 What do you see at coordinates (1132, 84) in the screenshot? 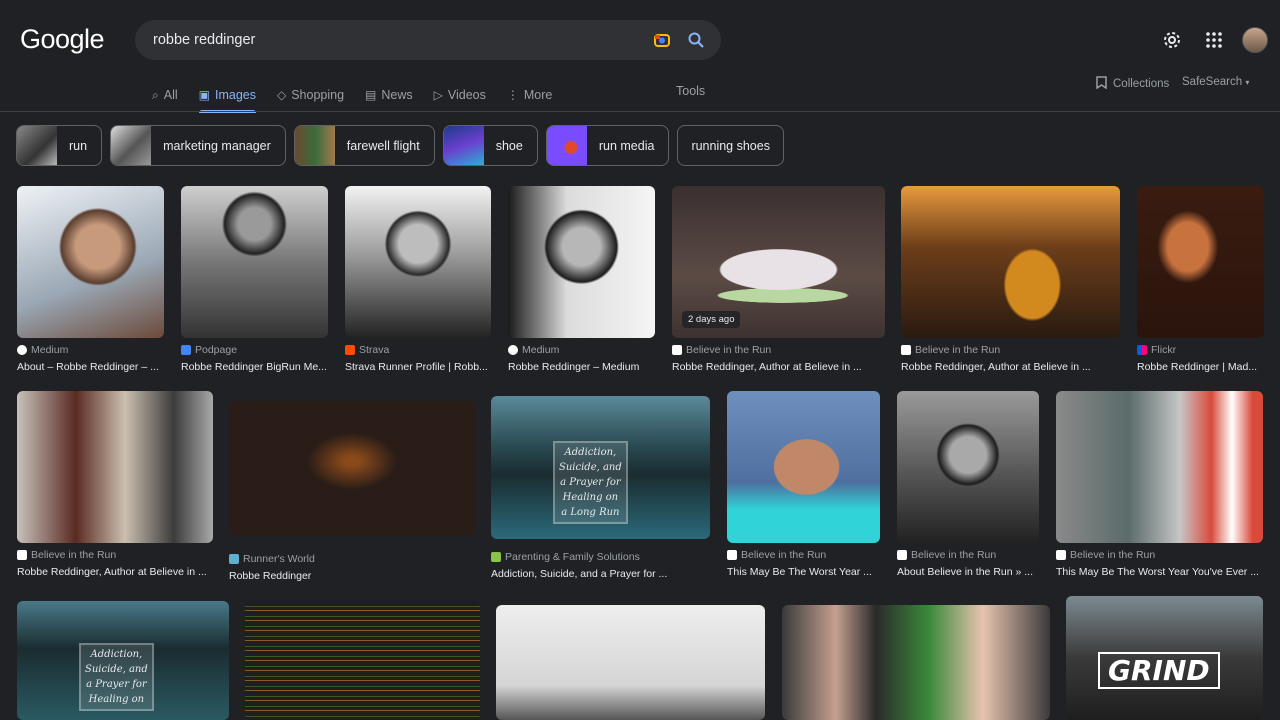
I see `collections-link: Collections` at bounding box center [1132, 84].